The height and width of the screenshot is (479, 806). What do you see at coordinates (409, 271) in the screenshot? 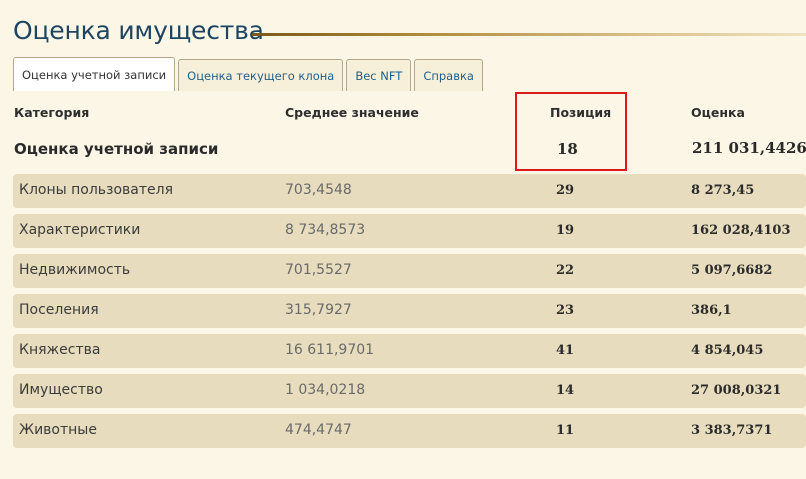
I see `table-row: Недвижимость 701,5527 22 5 097,6682` at bounding box center [409, 271].